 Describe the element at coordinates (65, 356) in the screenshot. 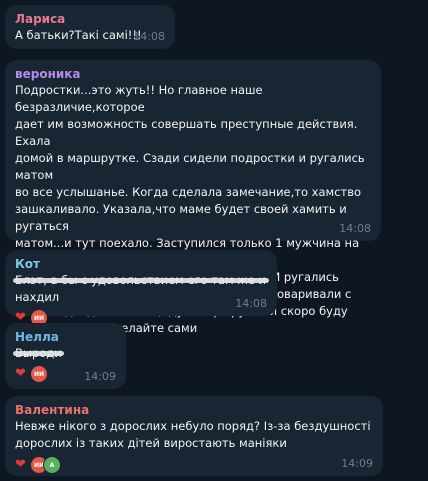

I see `message-bubble-nella: Нелла Выроди ❤ ИИ 14:09` at that location.